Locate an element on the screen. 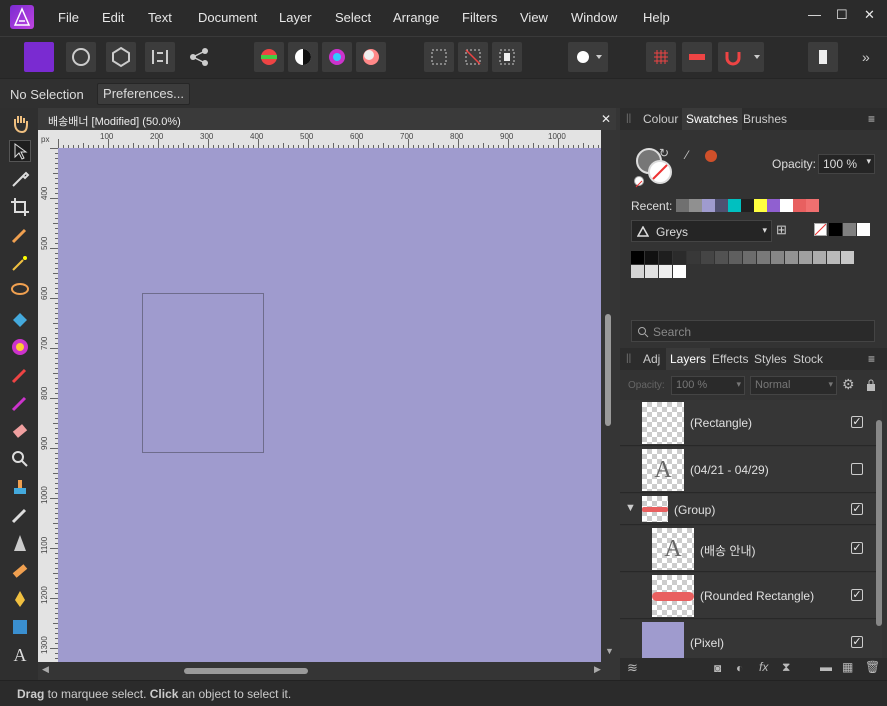 This screenshot has height=706, width=887. vertical-scrollbar is located at coordinates (608, 370).